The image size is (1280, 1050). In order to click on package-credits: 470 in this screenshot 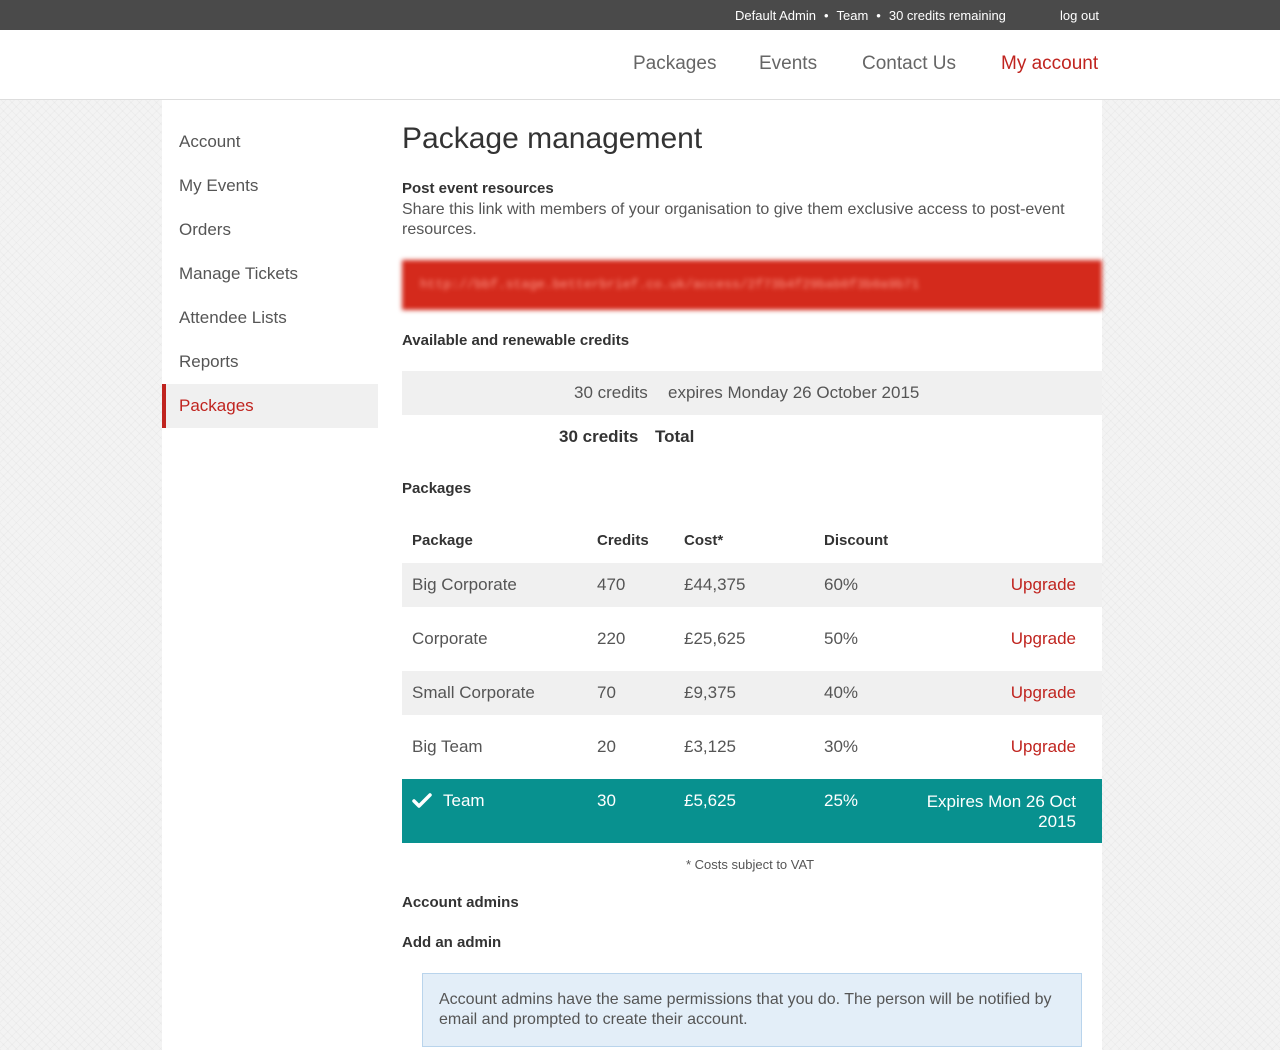, I will do `click(611, 584)`.